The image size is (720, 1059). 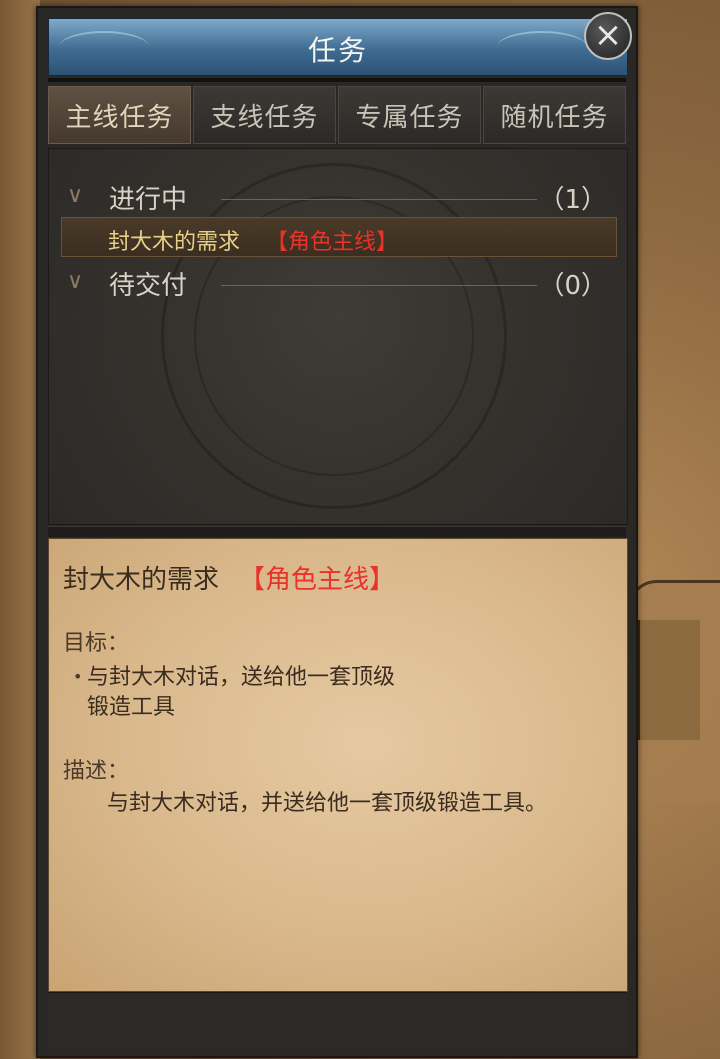 What do you see at coordinates (337, 80) in the screenshot?
I see `title-divider` at bounding box center [337, 80].